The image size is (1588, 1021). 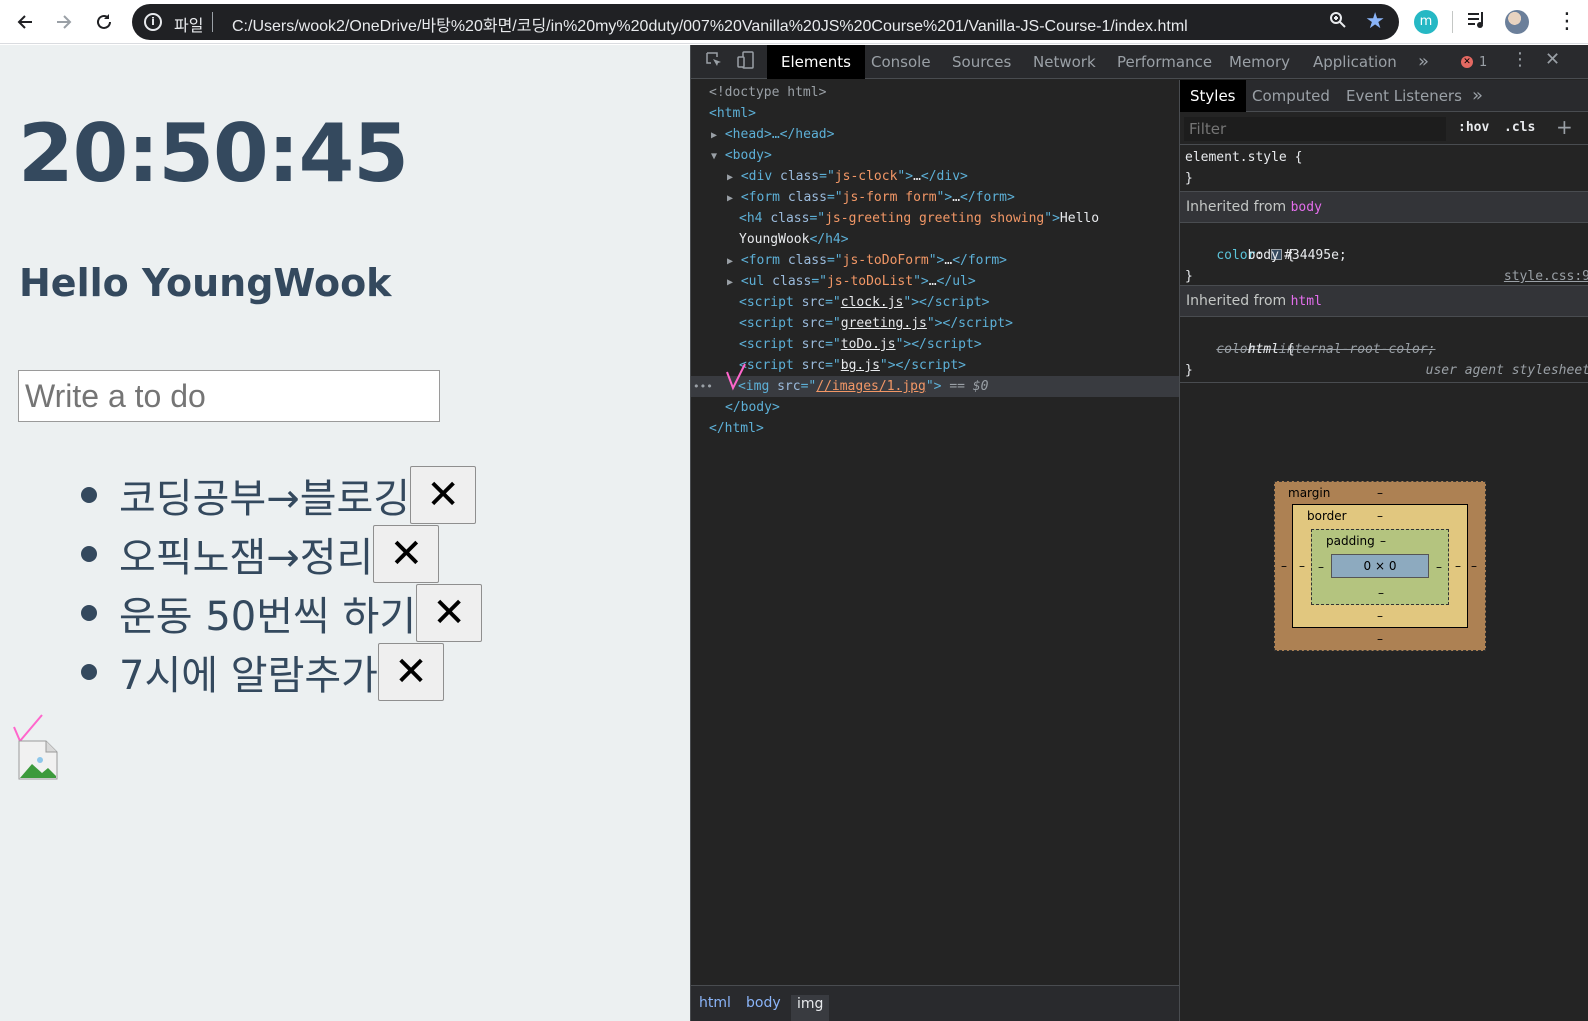 What do you see at coordinates (1327, 516) in the screenshot?
I see `border-label: border` at bounding box center [1327, 516].